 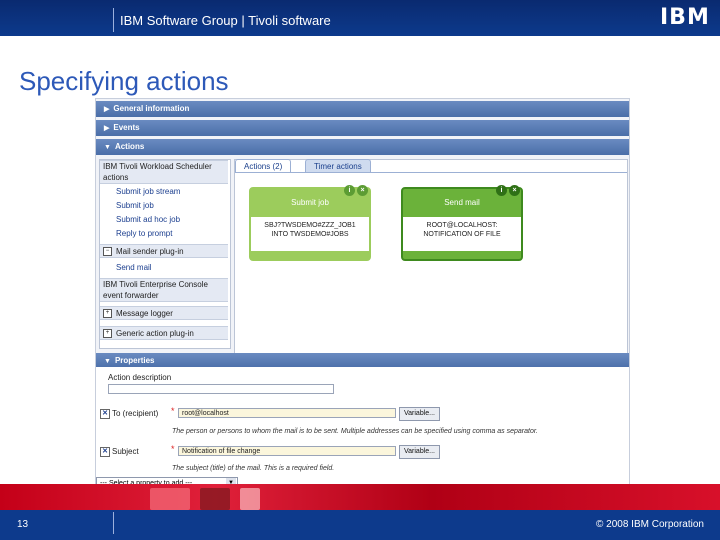 I want to click on to-checkbox: ✕, so click(x=105, y=414).